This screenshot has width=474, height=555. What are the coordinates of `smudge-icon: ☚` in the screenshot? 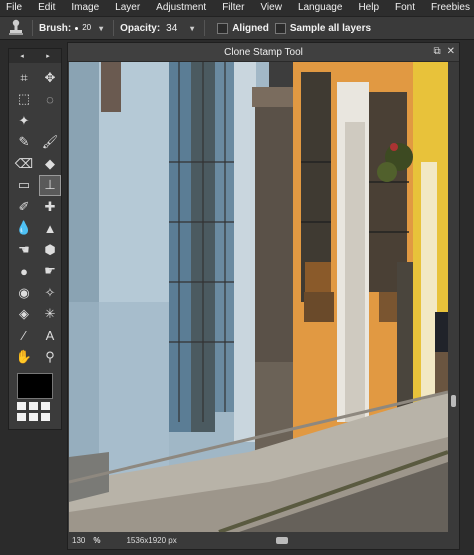 It's located at (24, 249).